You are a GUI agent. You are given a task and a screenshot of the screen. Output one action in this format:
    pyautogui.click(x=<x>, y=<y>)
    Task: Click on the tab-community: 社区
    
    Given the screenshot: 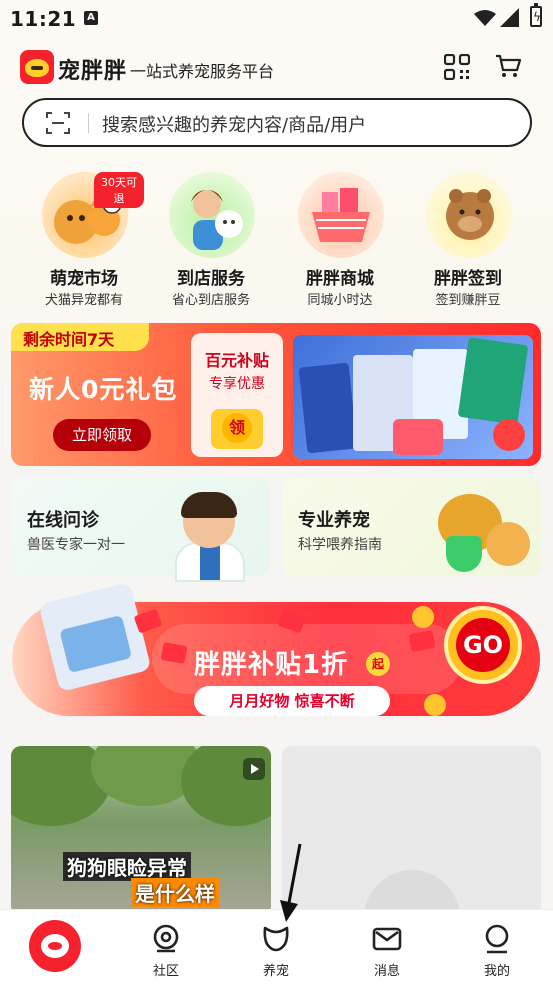 What is the action you would take?
    pyautogui.click(x=166, y=947)
    